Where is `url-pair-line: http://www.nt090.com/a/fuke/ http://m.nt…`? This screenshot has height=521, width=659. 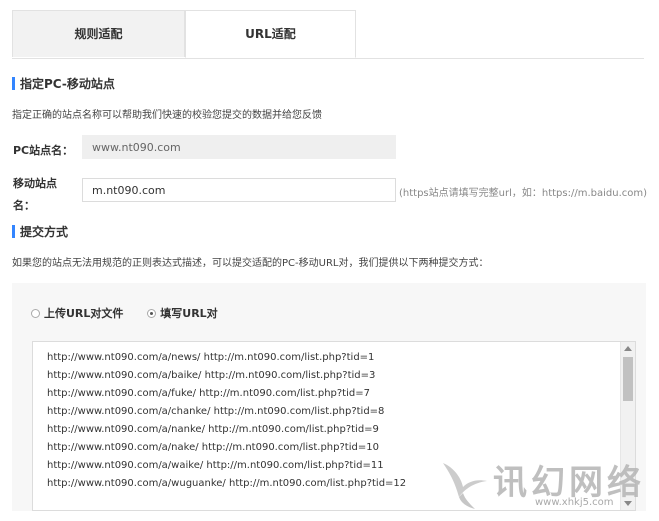
url-pair-line: http://www.nt090.com/a/fuke/ http://m.nt… is located at coordinates (208, 393).